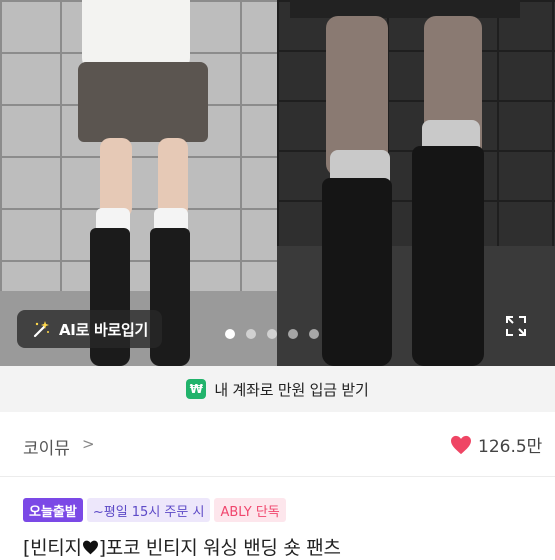 The height and width of the screenshot is (560, 555). What do you see at coordinates (90, 547) in the screenshot?
I see `black-heart-icon` at bounding box center [90, 547].